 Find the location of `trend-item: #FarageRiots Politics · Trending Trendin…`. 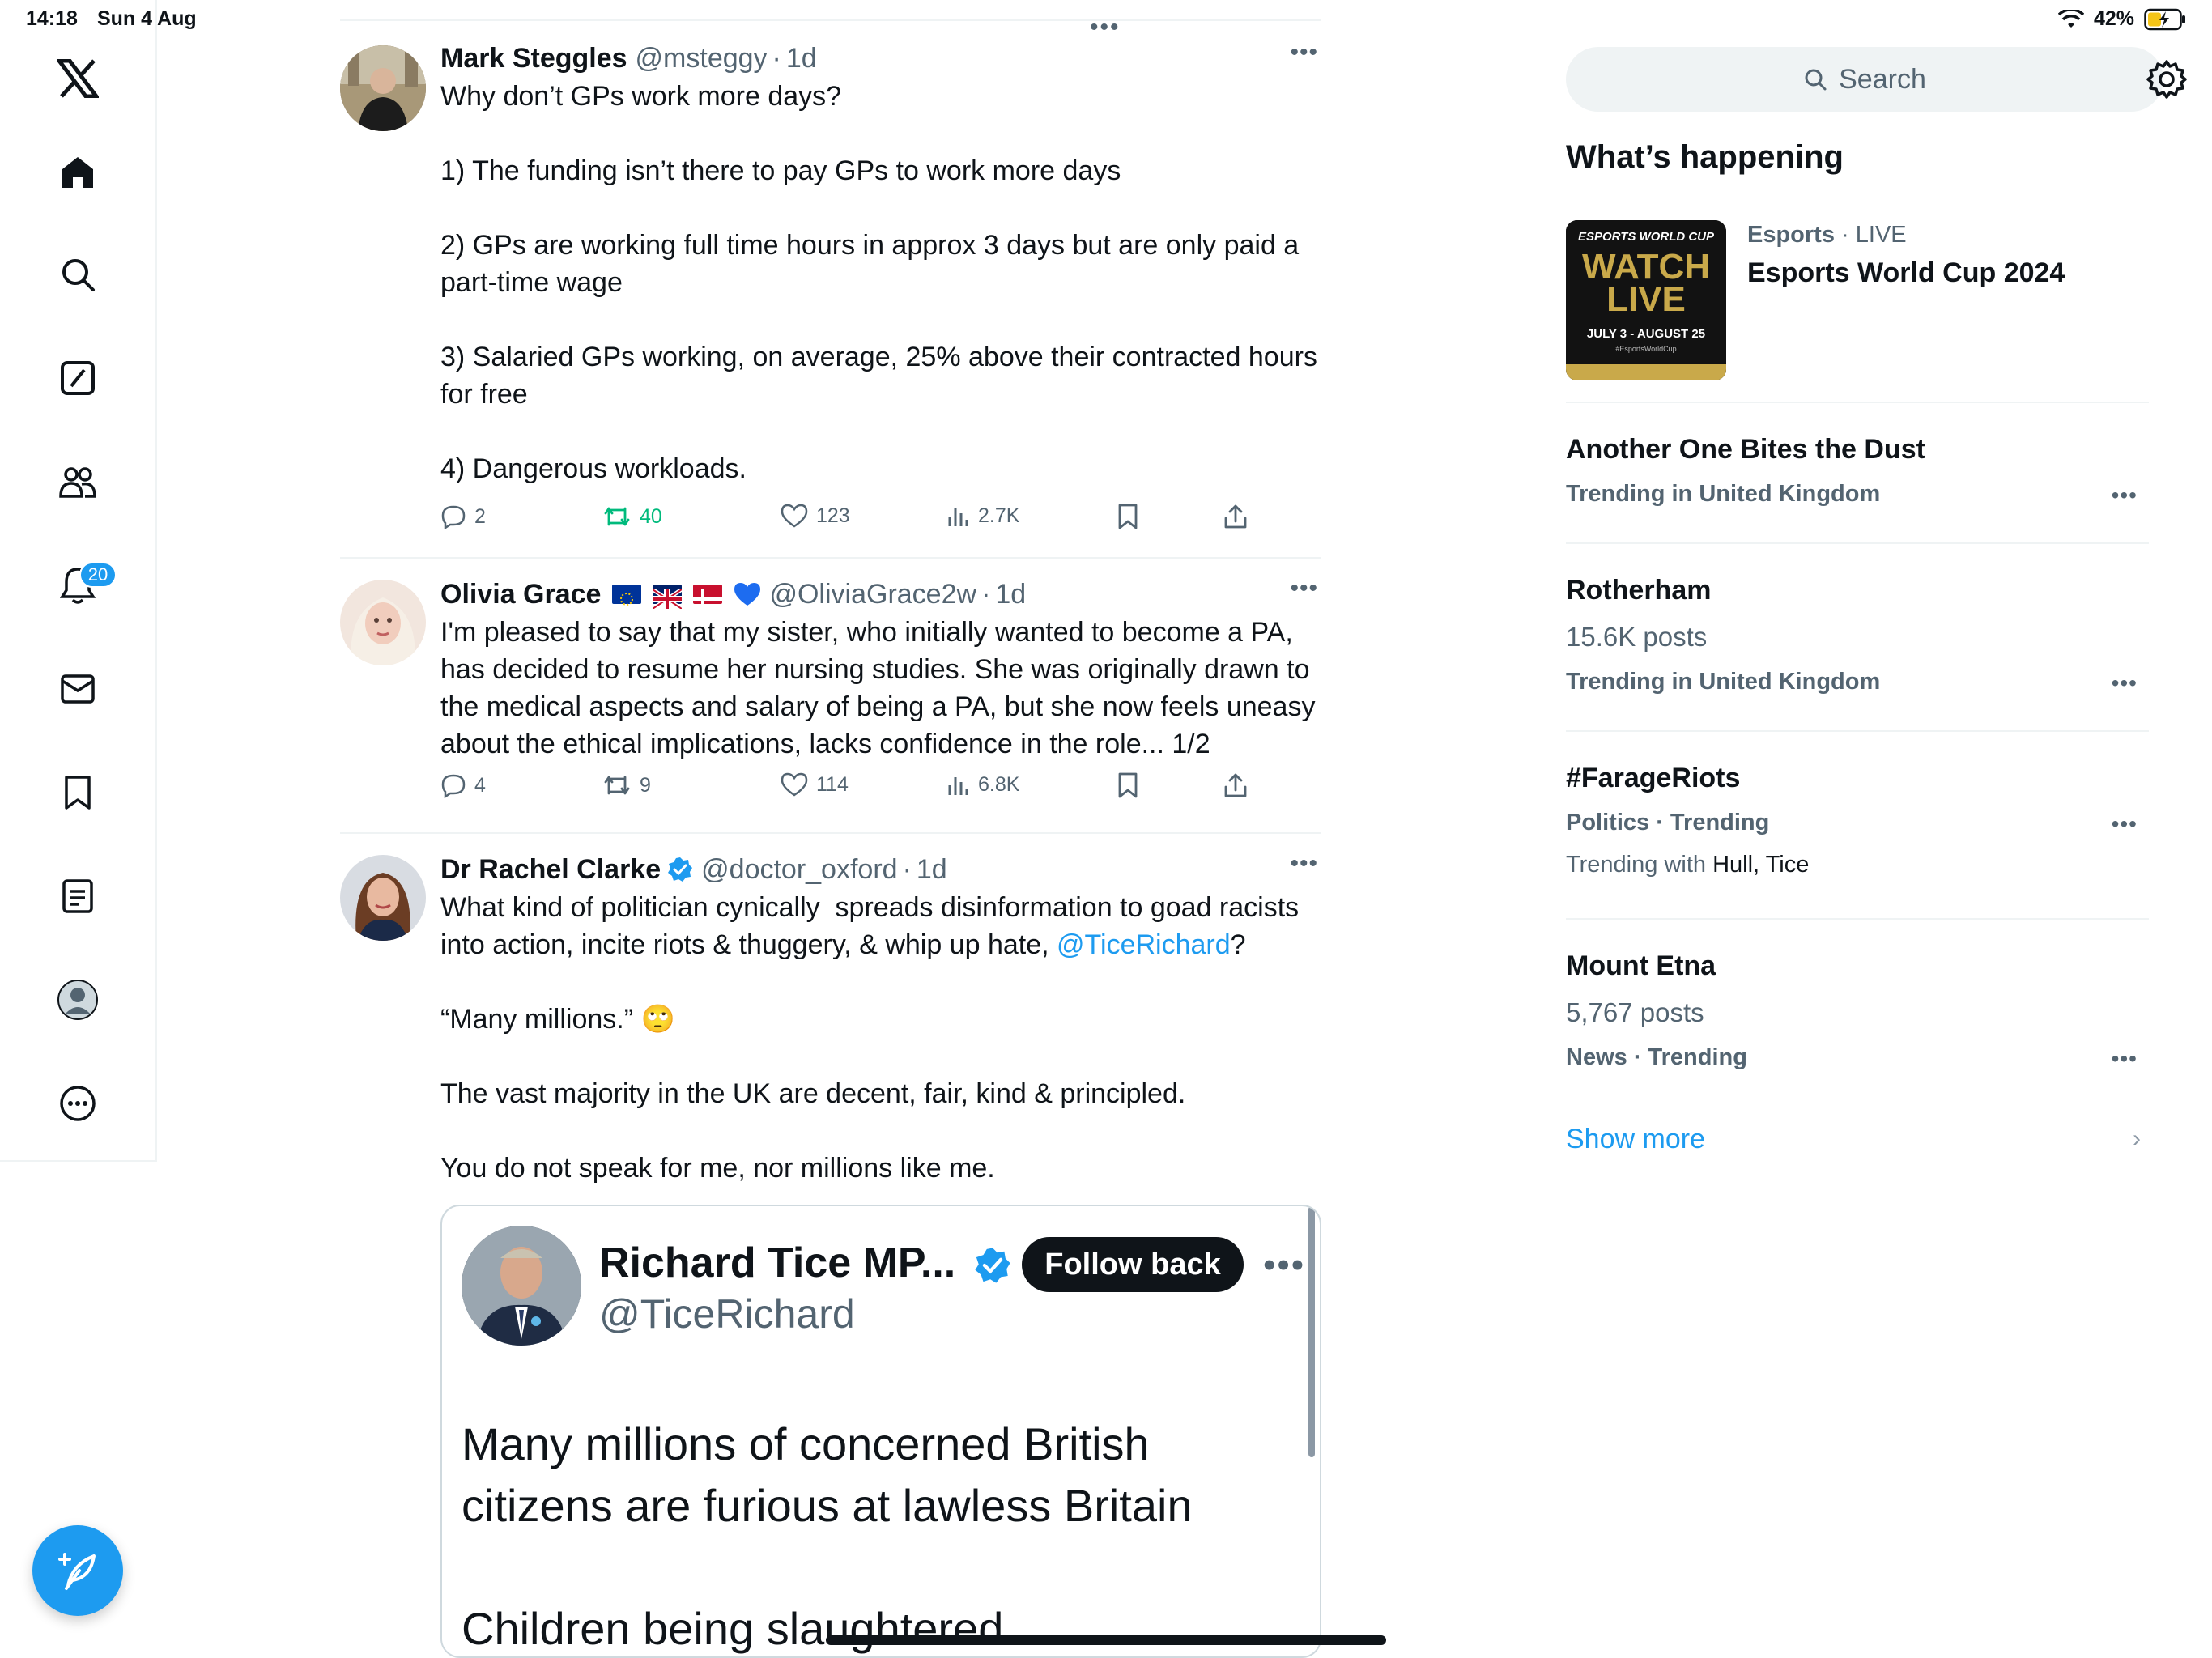

trend-item: #FarageRiots Politics · Trending Trendin… is located at coordinates (1858, 826).